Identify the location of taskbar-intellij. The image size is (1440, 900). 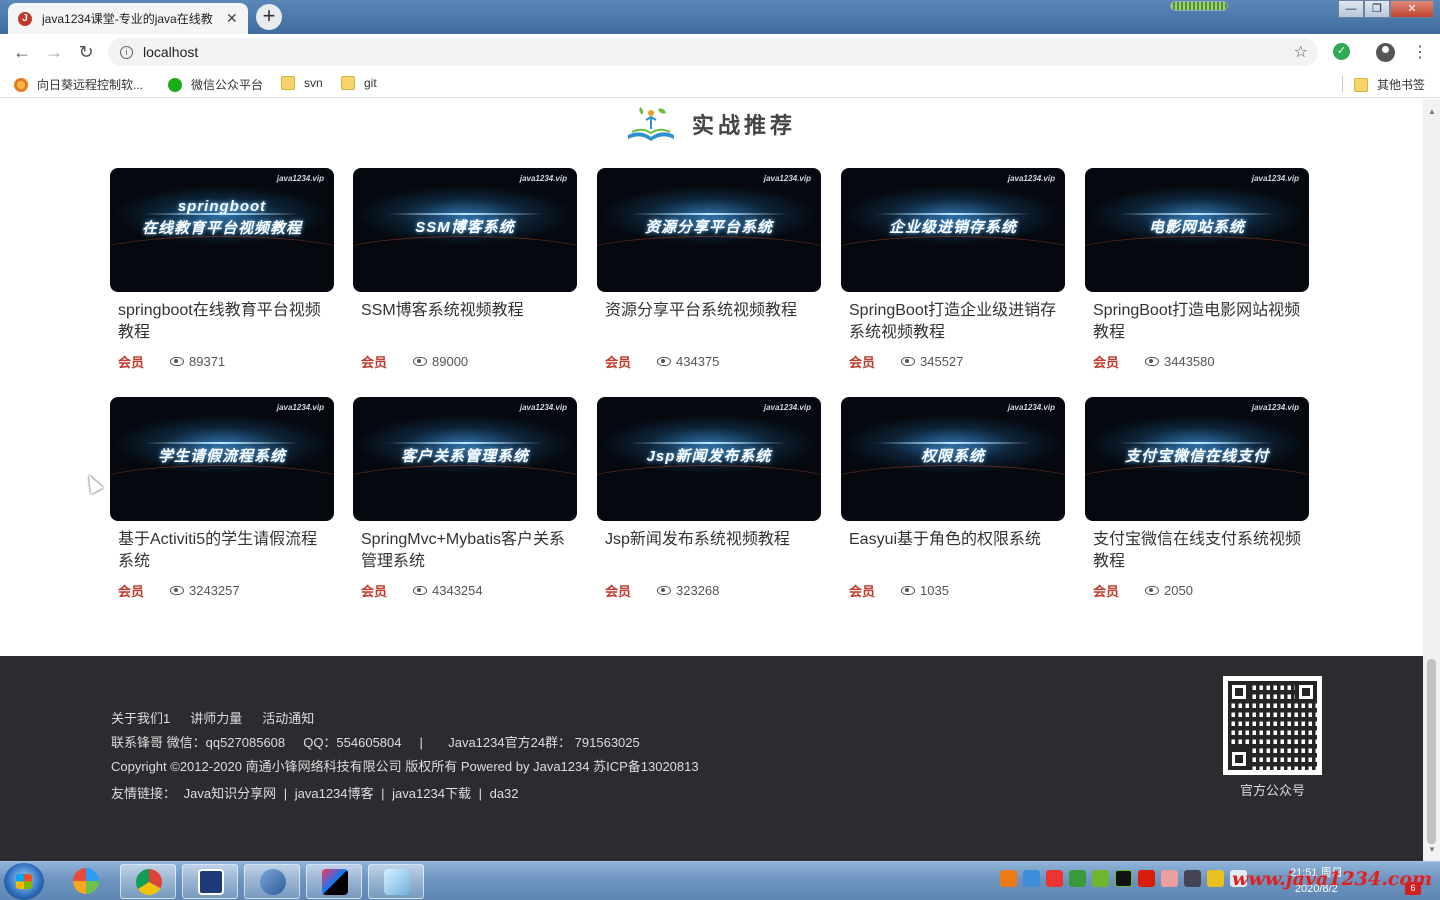
(334, 881).